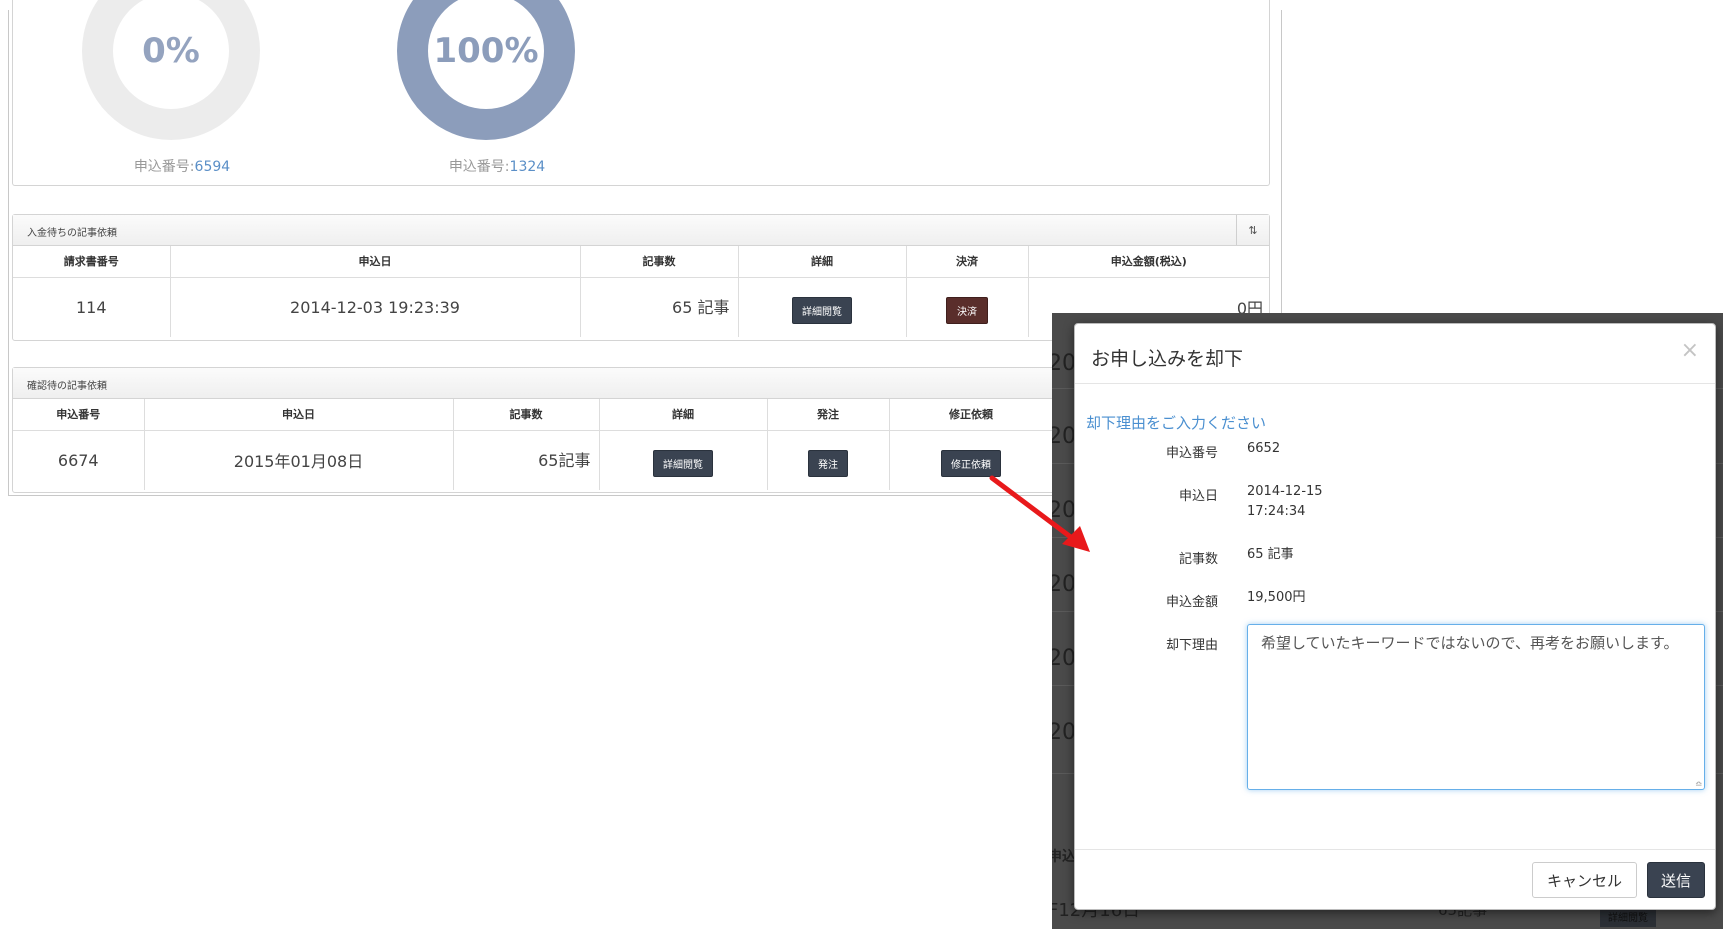 Image resolution: width=1723 pixels, height=929 pixels. Describe the element at coordinates (641, 93) in the screenshot. I see `progress-panel: 0% 申込番号:6594 100% 申込番号:1324` at that location.